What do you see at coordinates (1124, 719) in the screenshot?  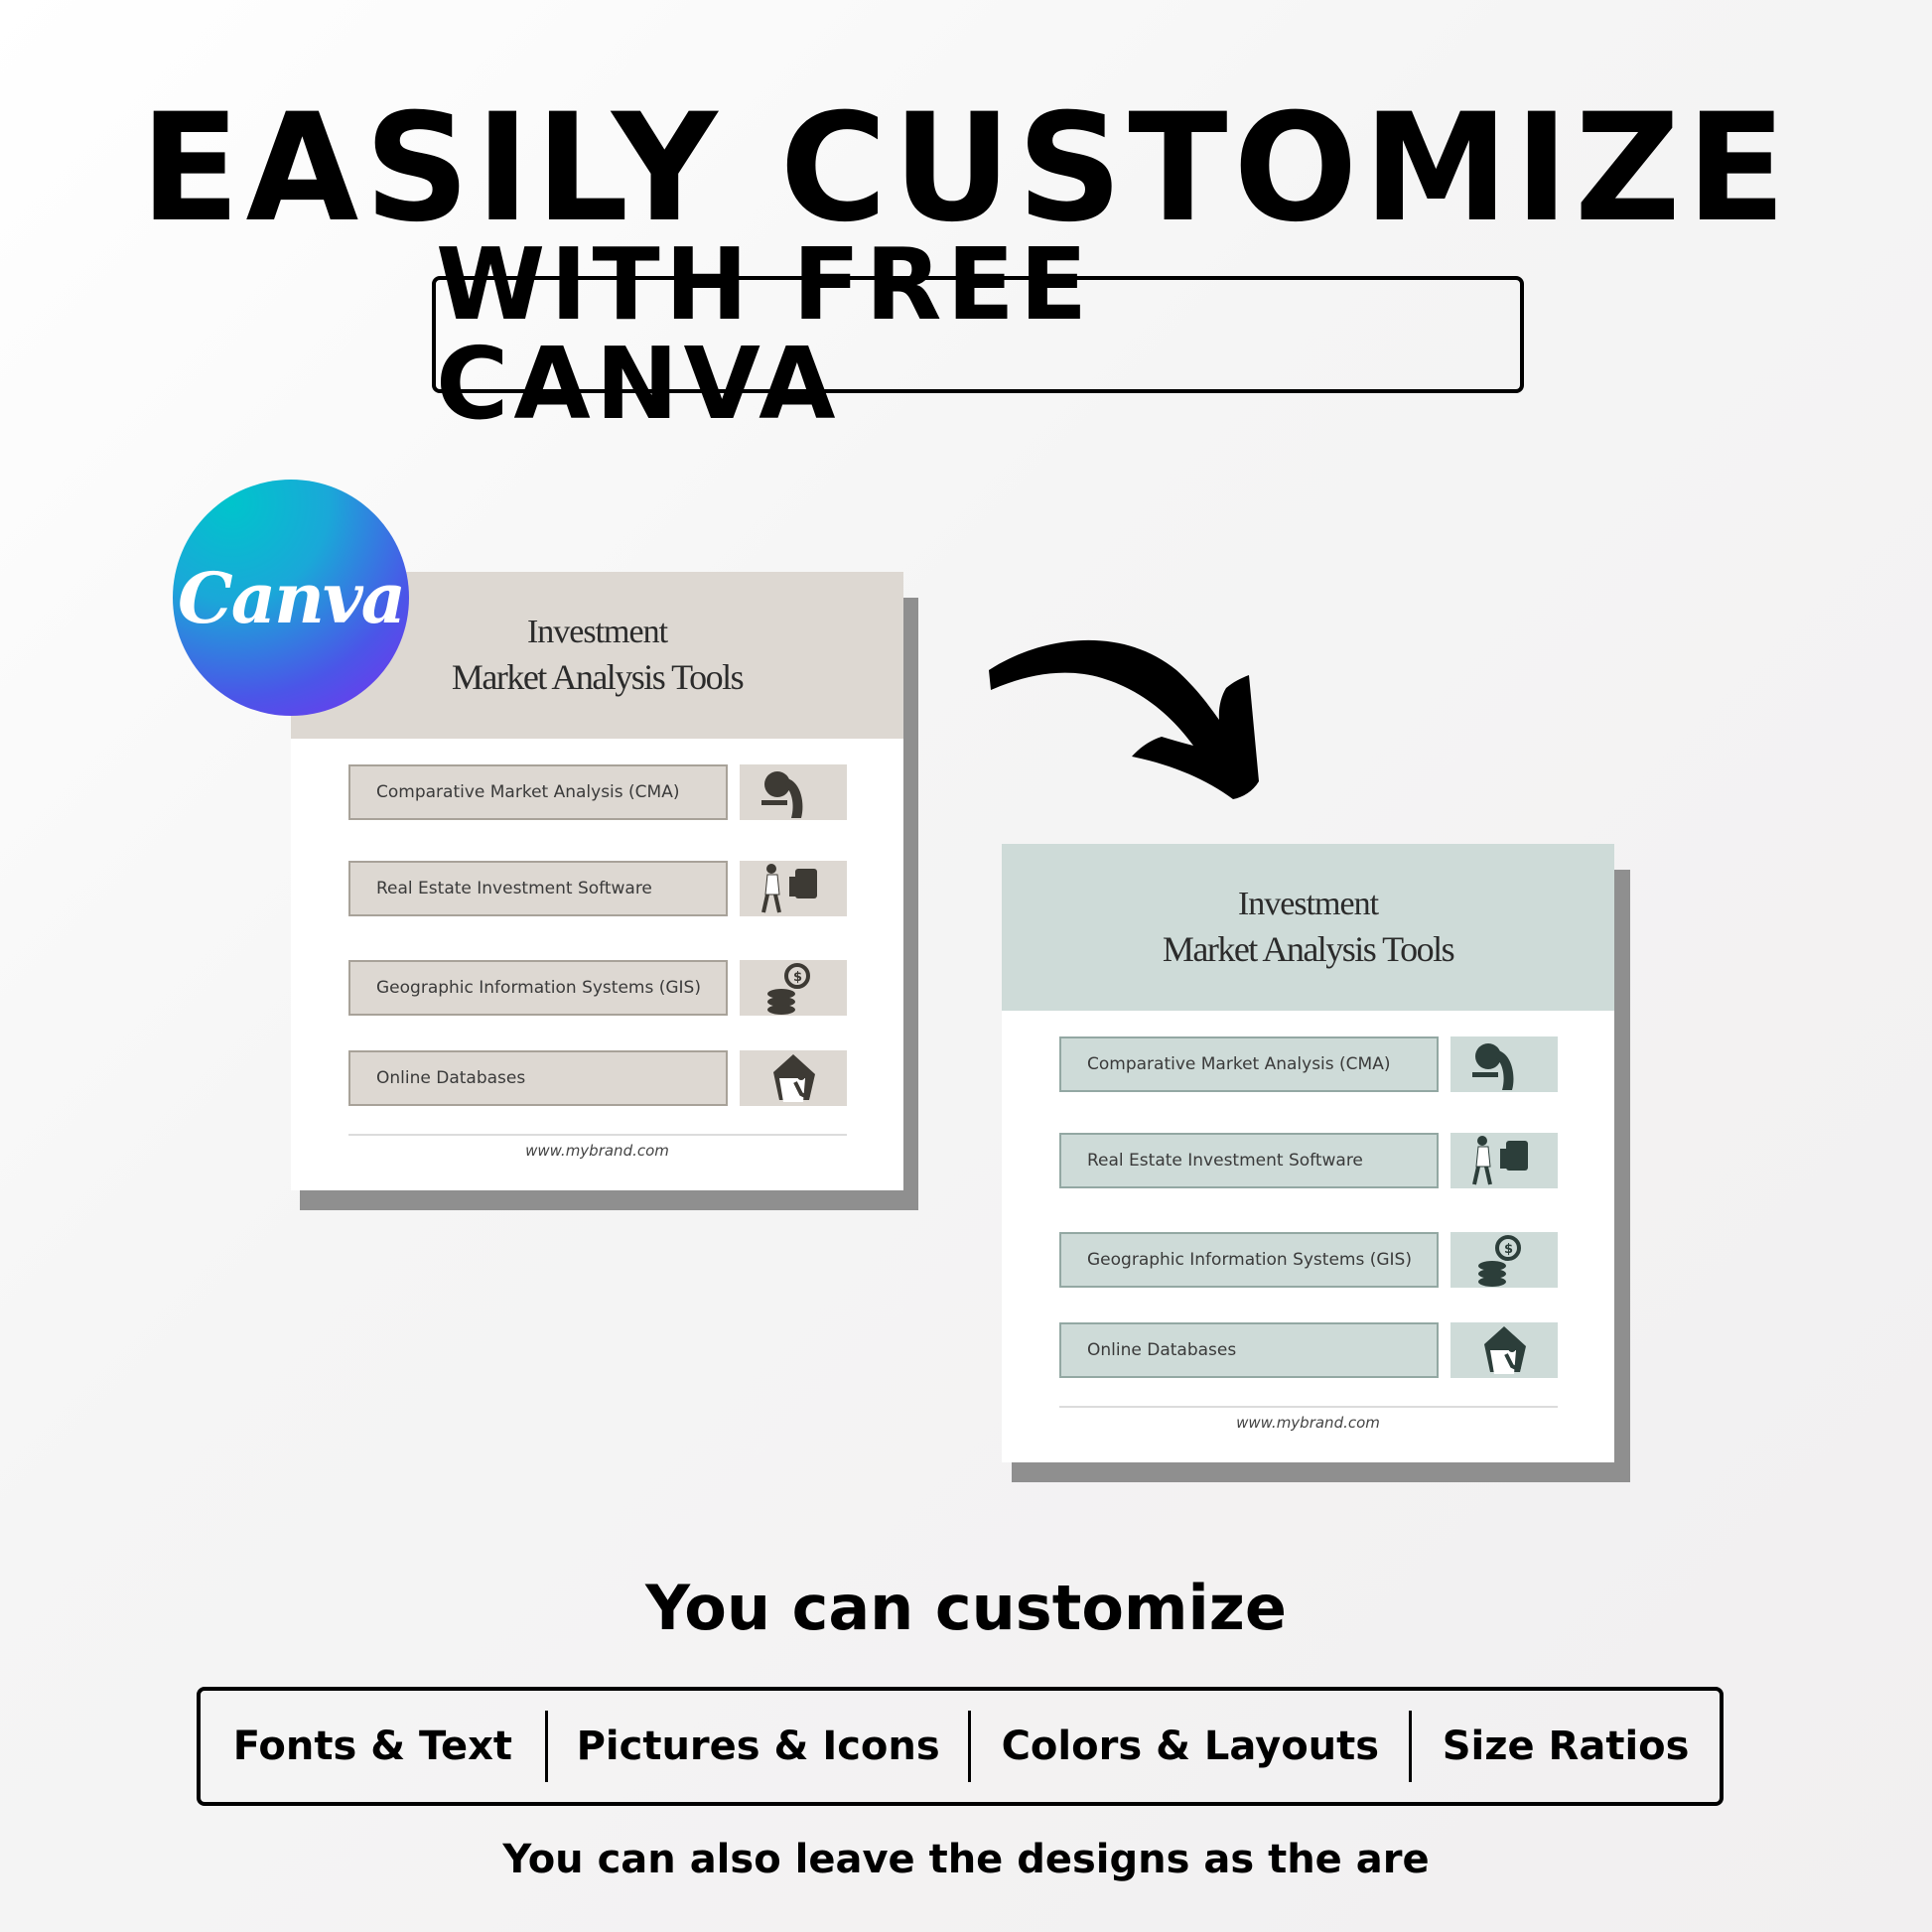 I see `curved-arrow-icon` at bounding box center [1124, 719].